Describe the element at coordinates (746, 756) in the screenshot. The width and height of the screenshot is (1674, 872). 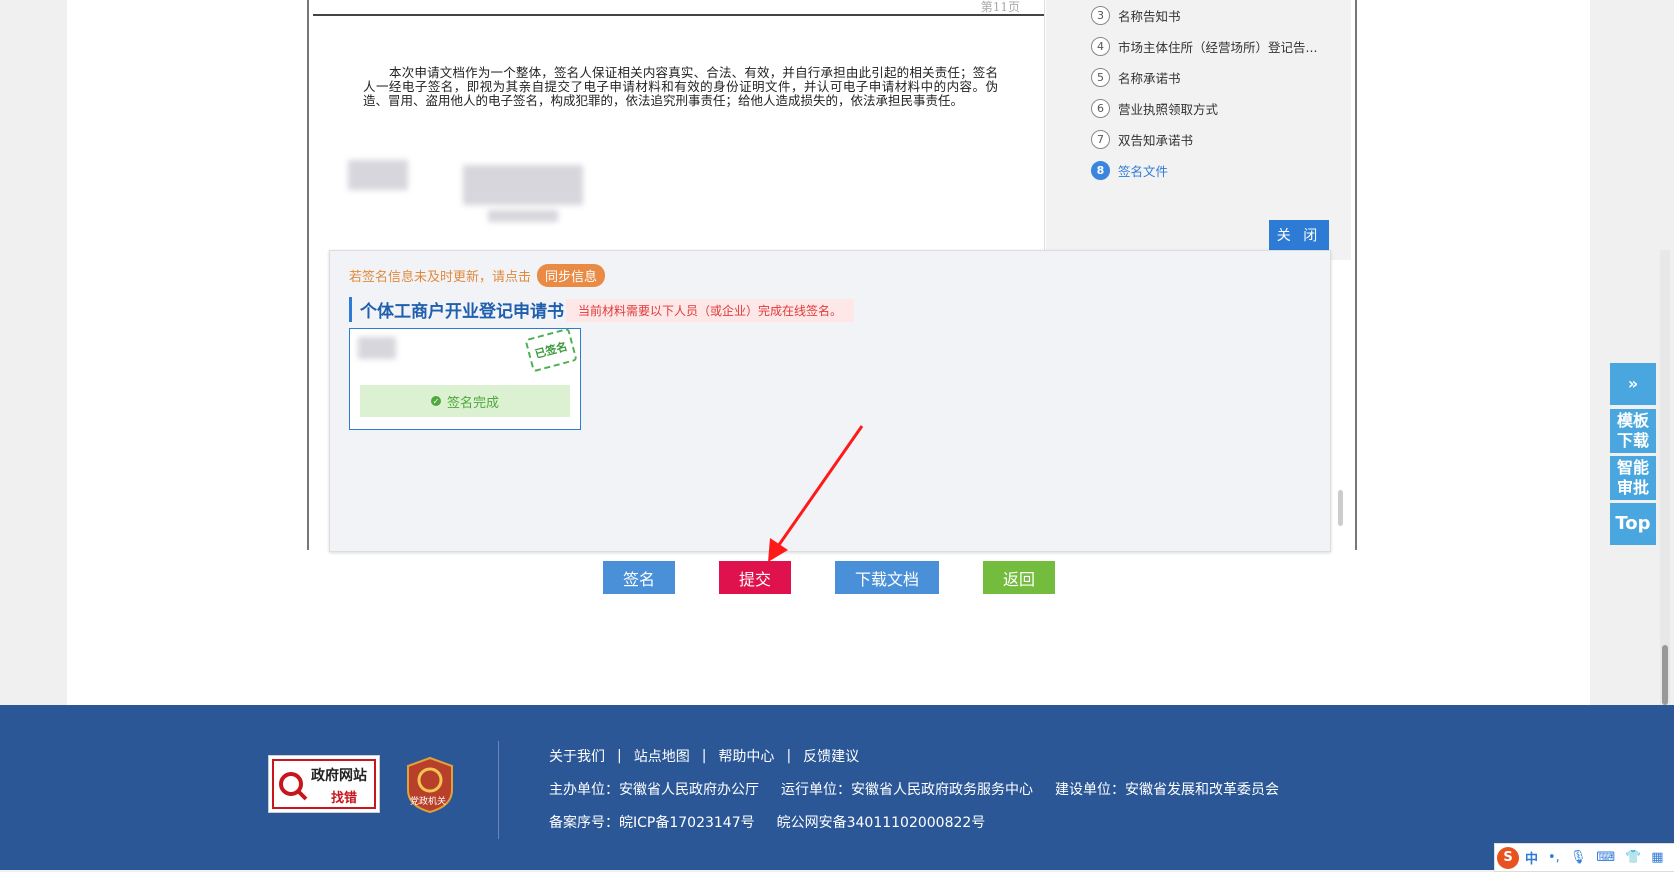
I see `footer-link-help: 帮助中心` at that location.